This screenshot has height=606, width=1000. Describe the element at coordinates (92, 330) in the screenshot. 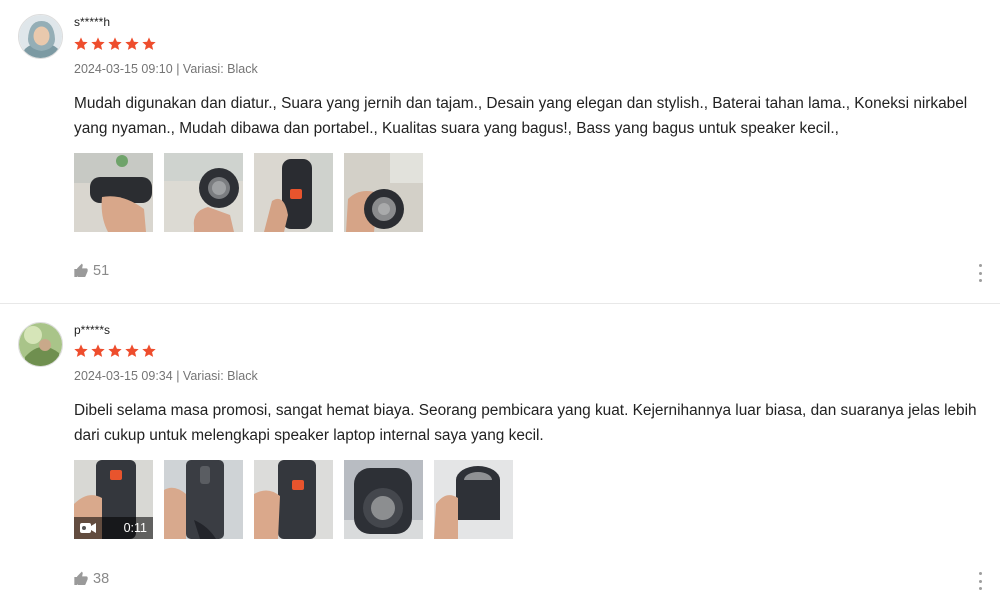

I see `reviewer-username: p*****s` at that location.